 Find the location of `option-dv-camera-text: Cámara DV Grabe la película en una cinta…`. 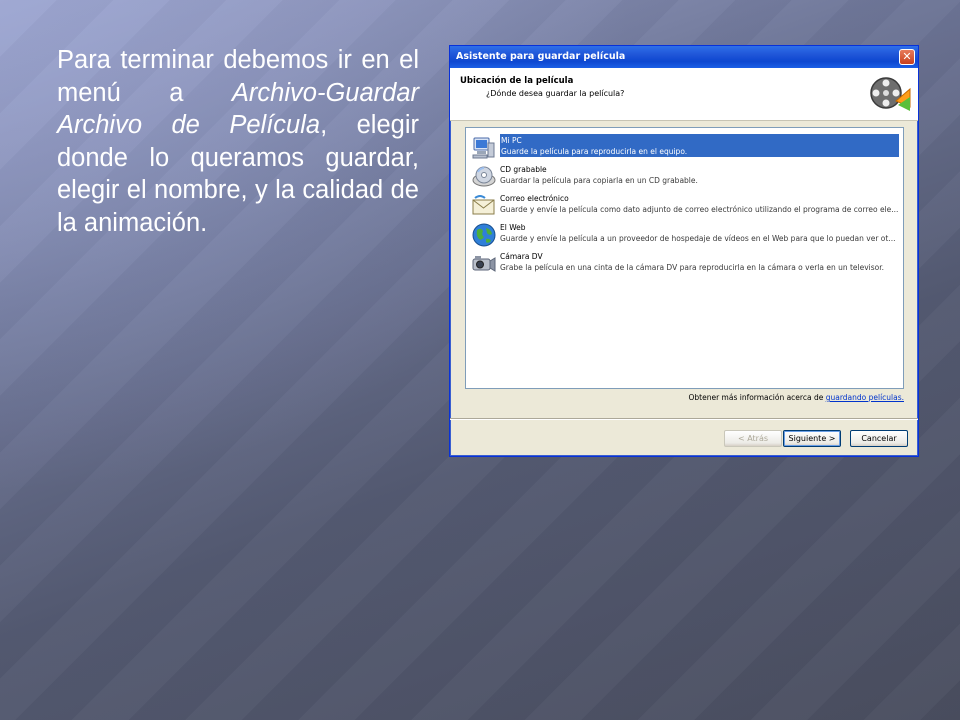

option-dv-camera-text: Cámara DV Grabe la película en una cinta… is located at coordinates (692, 261).